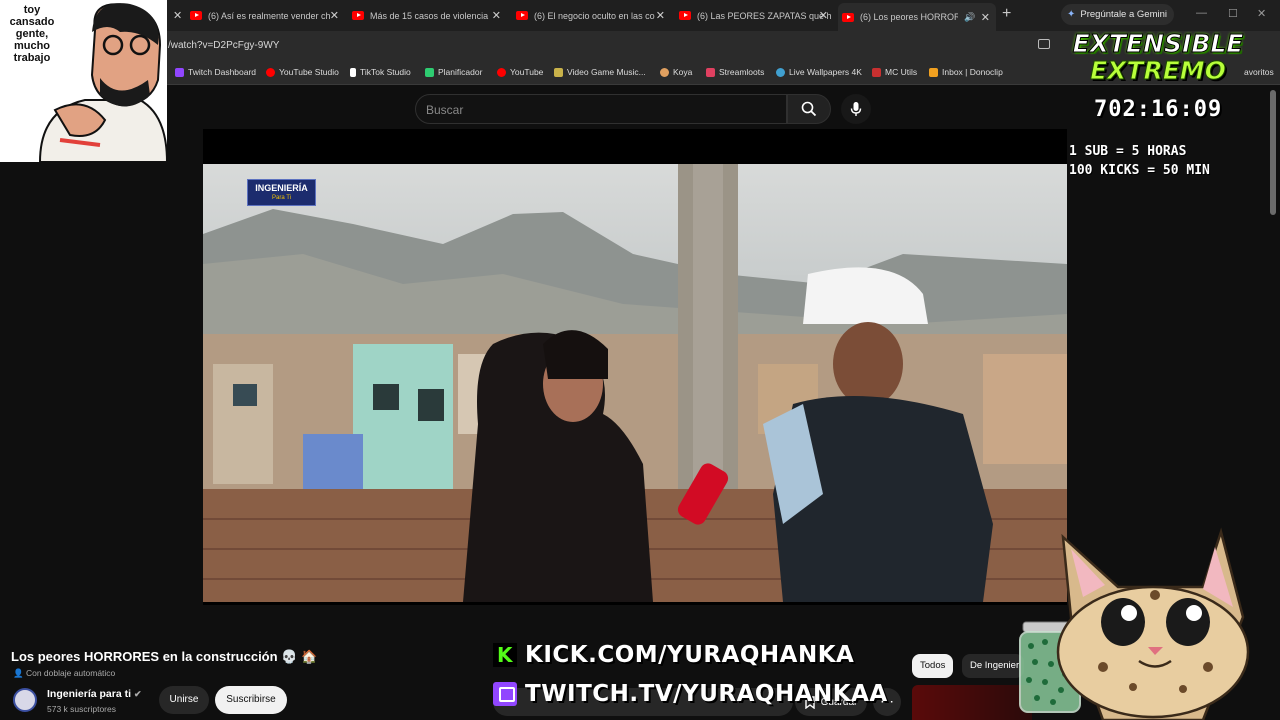 The image size is (1280, 720). Describe the element at coordinates (969, 17) in the screenshot. I see `speaker-icon: 🔊` at that location.